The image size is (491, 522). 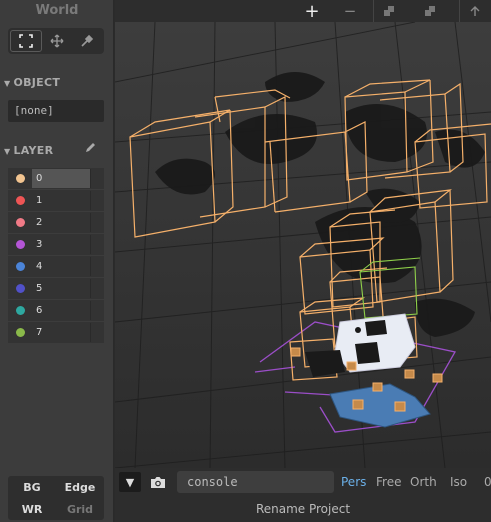 I want to click on layer-row: 2, so click(x=56, y=222).